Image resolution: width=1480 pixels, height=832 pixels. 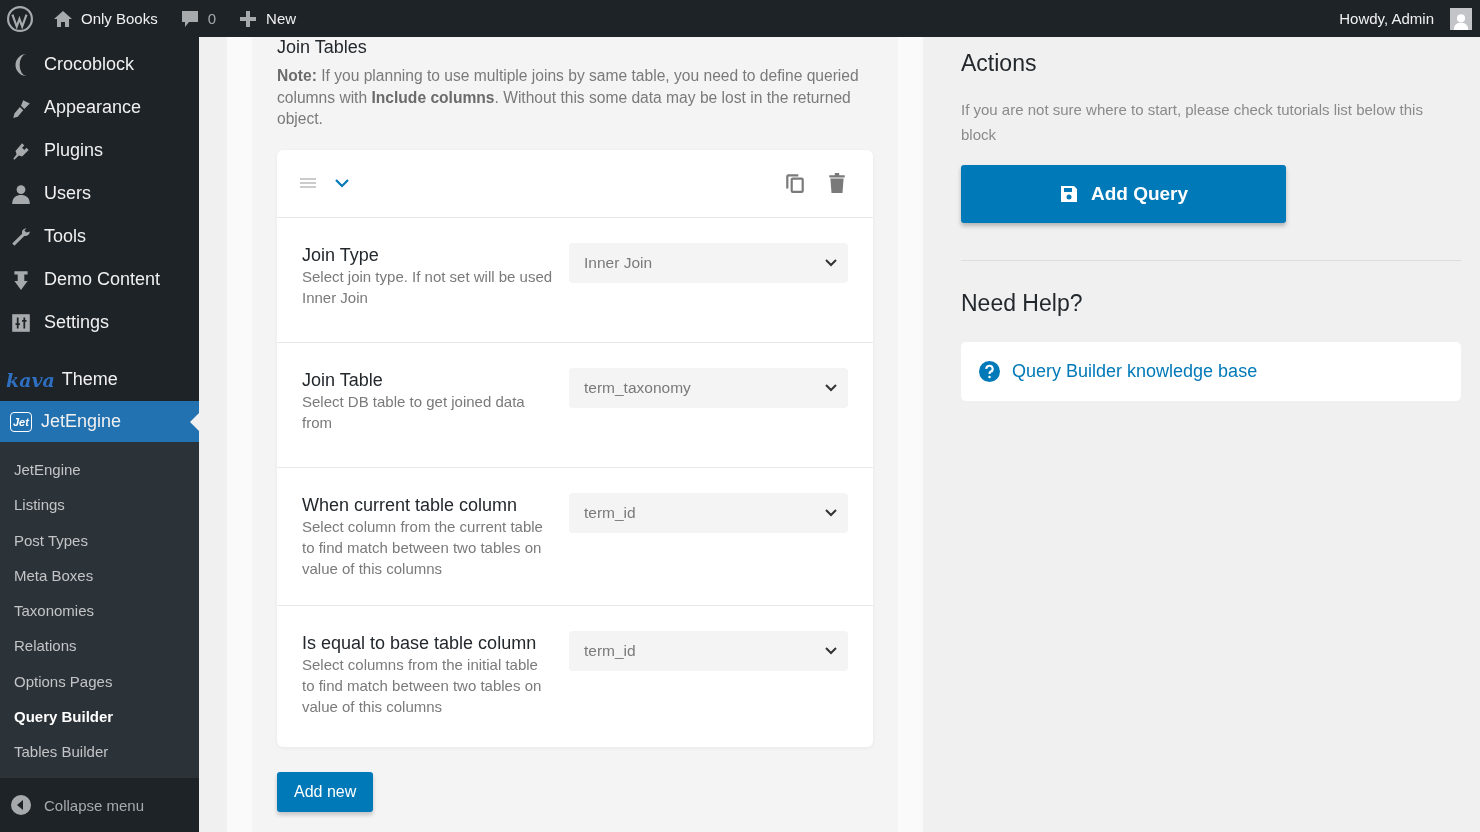 What do you see at coordinates (248, 18) in the screenshot?
I see `plus-icon` at bounding box center [248, 18].